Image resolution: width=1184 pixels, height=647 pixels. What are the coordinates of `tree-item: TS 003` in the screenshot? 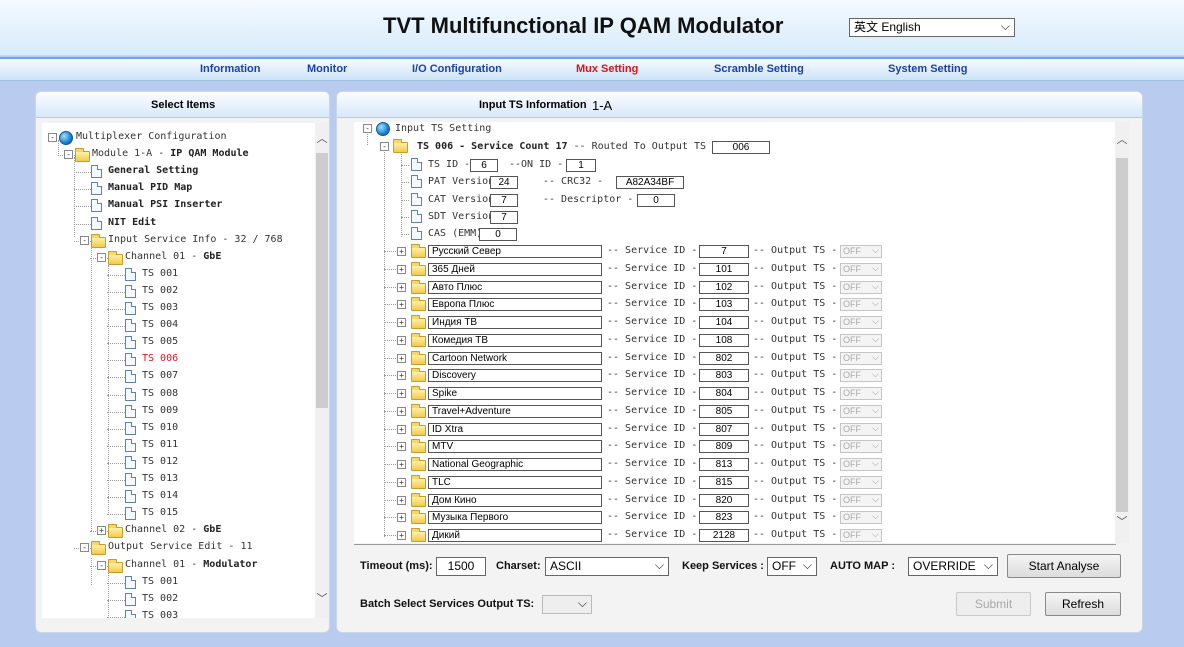 It's located at (160, 308).